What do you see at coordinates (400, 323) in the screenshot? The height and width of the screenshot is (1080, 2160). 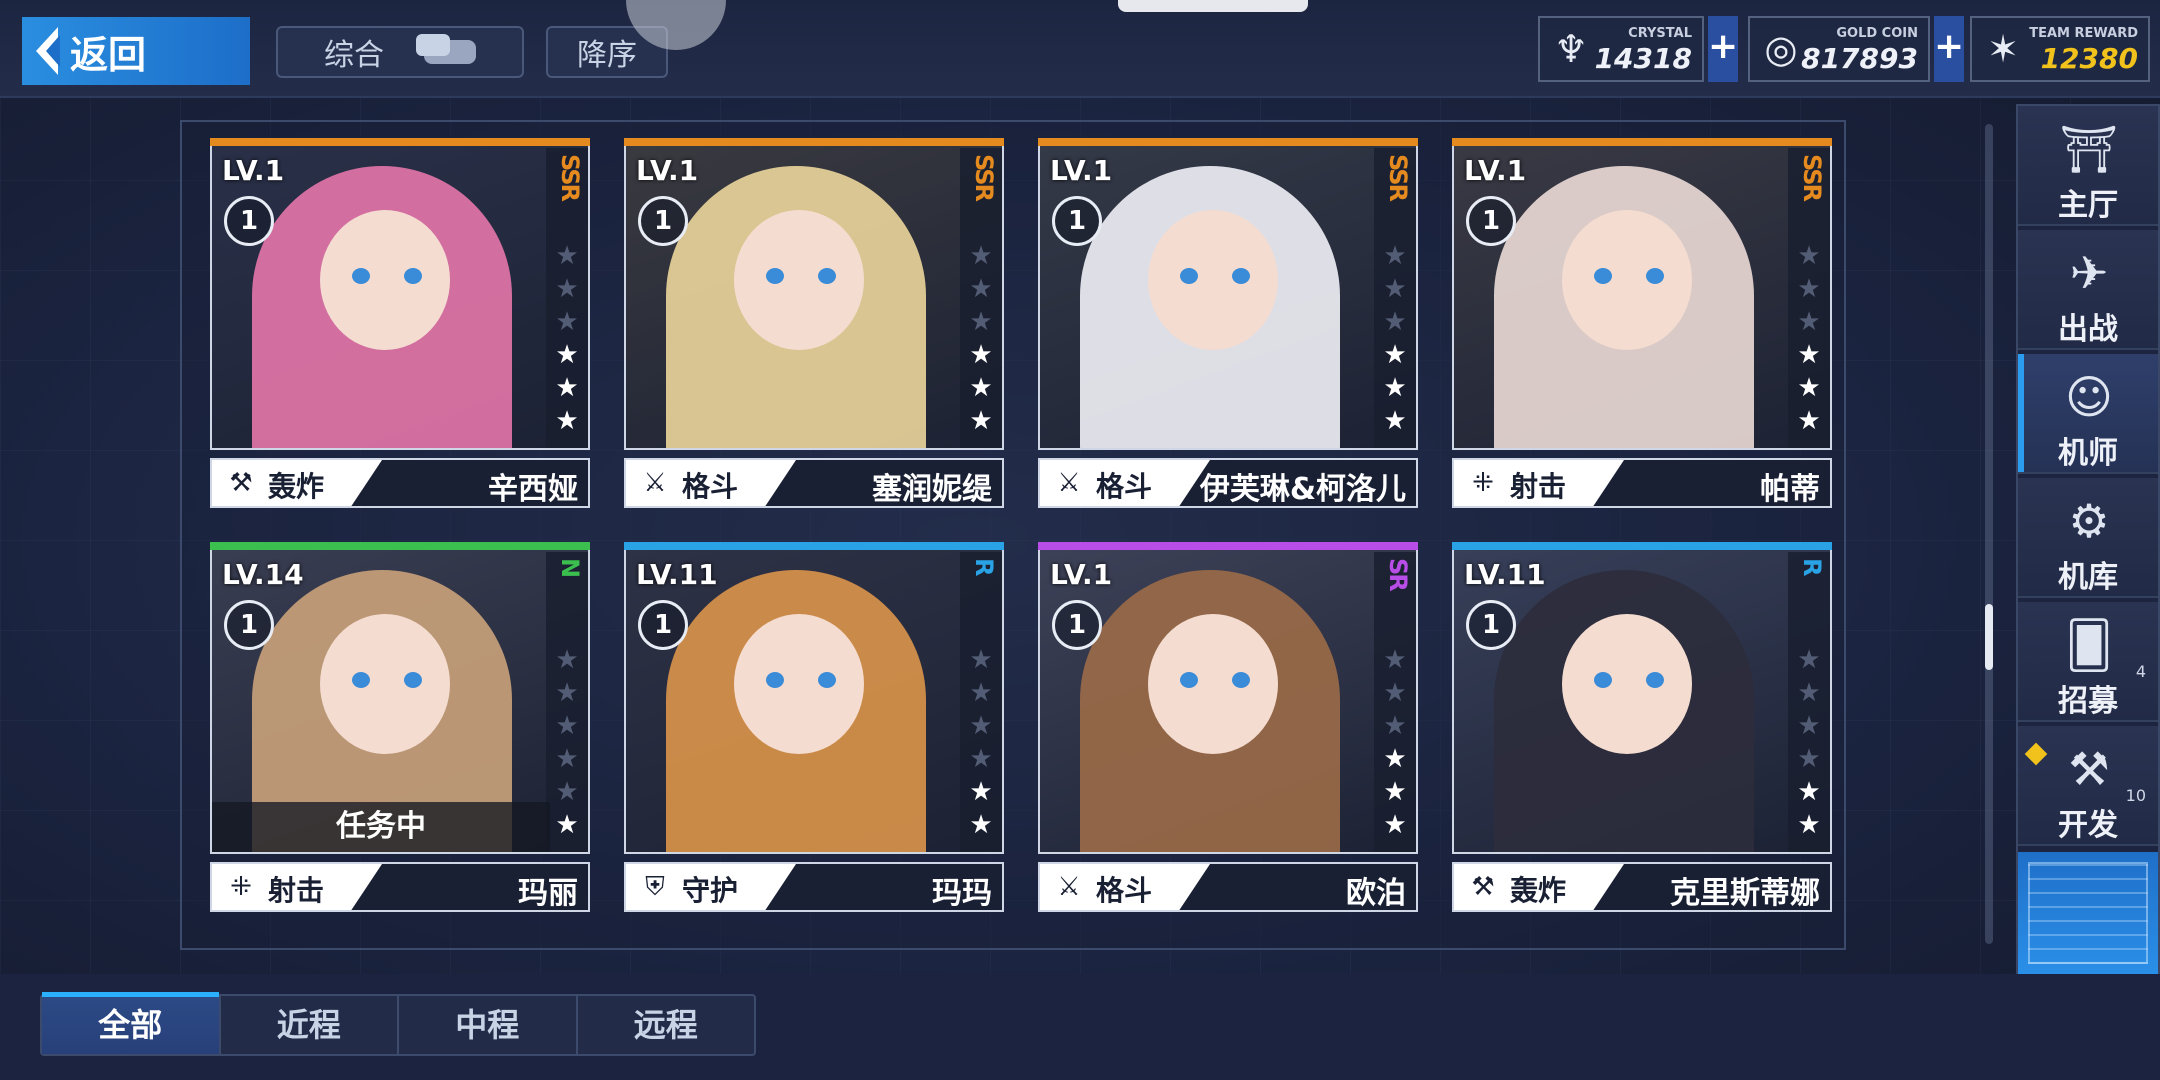 I see `pilot-card: LV.1 1 SSR ★ ★ ★ ★ ★ ★ ⚒ 轰炸 辛西娅` at bounding box center [400, 323].